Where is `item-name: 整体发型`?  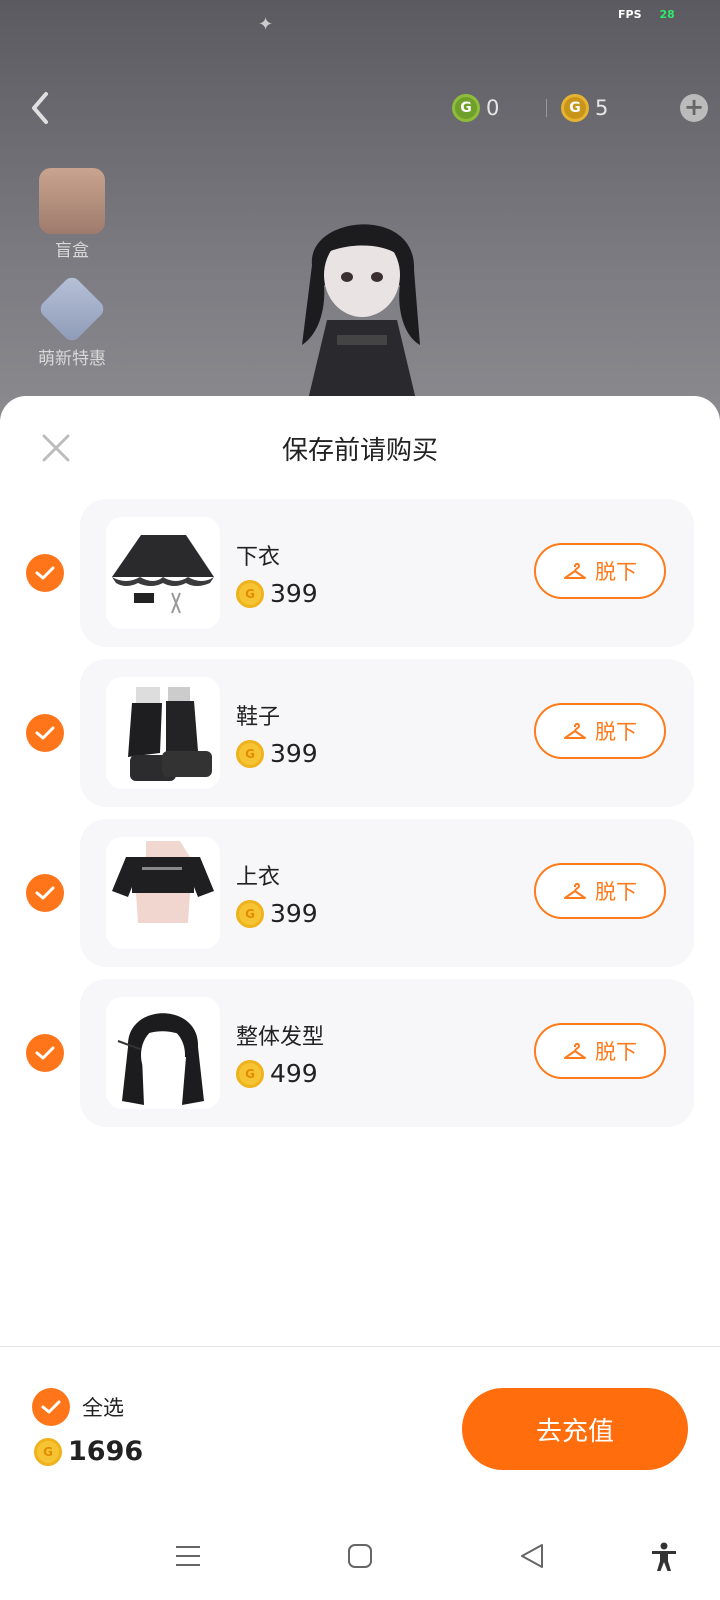 item-name: 整体发型 is located at coordinates (280, 1037).